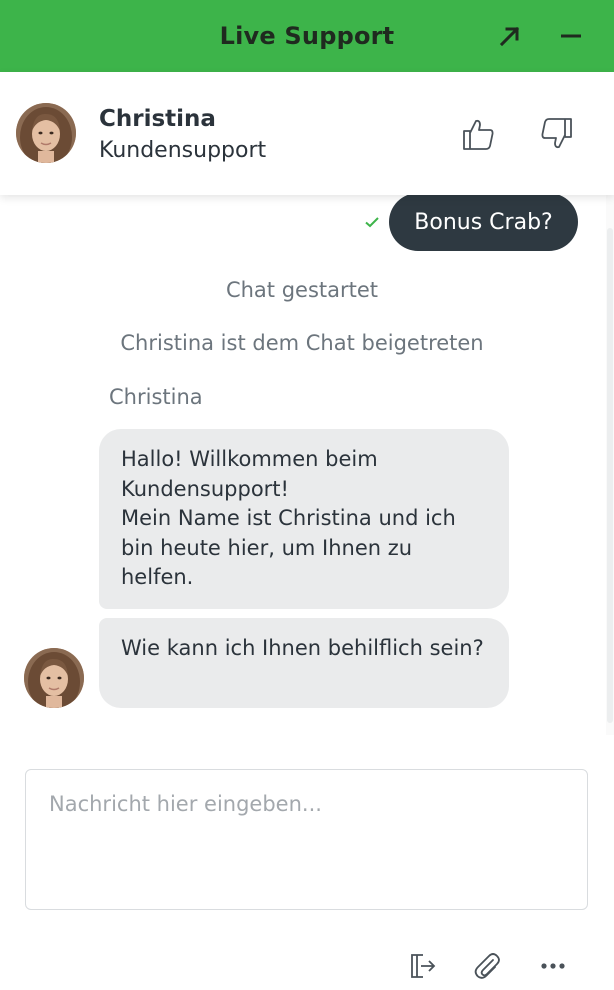 This screenshot has height=990, width=614. I want to click on checkmark-icon, so click(372, 222).